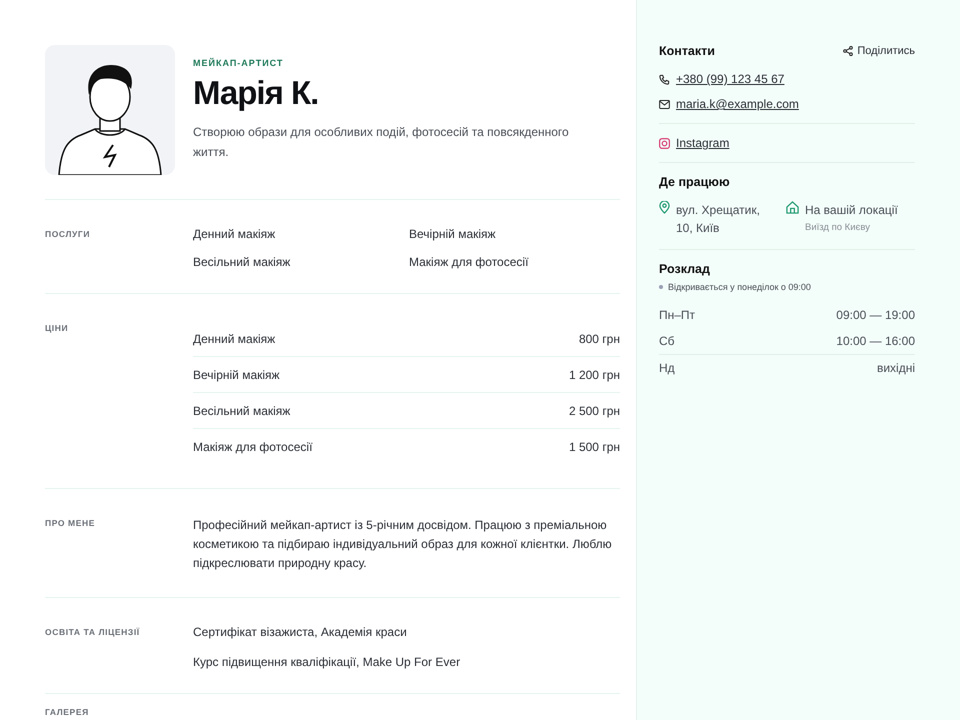  Describe the element at coordinates (238, 63) in the screenshot. I see `role-label: МЕЙКАП-АРТИСТ` at that location.